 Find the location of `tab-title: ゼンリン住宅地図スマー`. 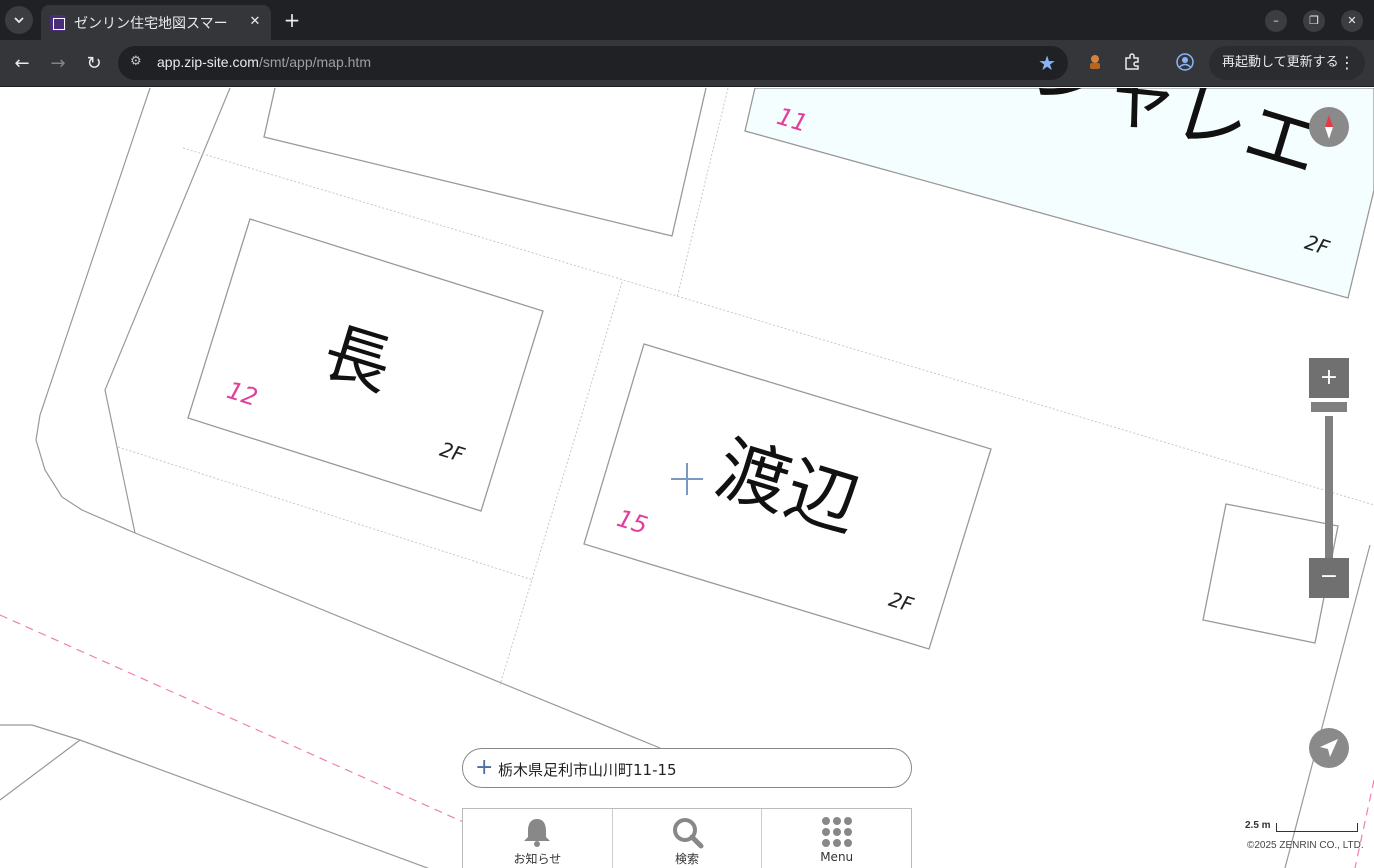

tab-title: ゼンリン住宅地図スマー is located at coordinates (151, 23).